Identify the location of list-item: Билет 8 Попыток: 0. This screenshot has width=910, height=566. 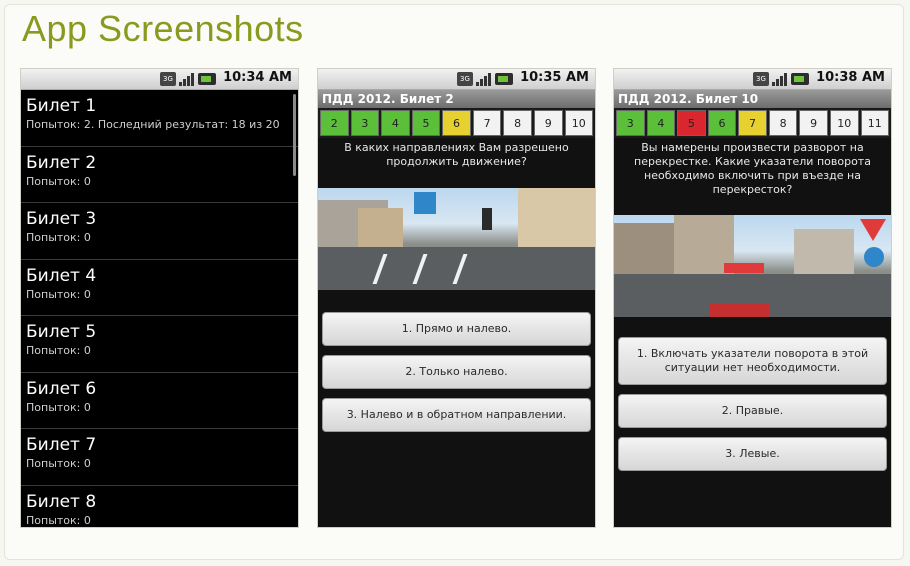
(159, 507).